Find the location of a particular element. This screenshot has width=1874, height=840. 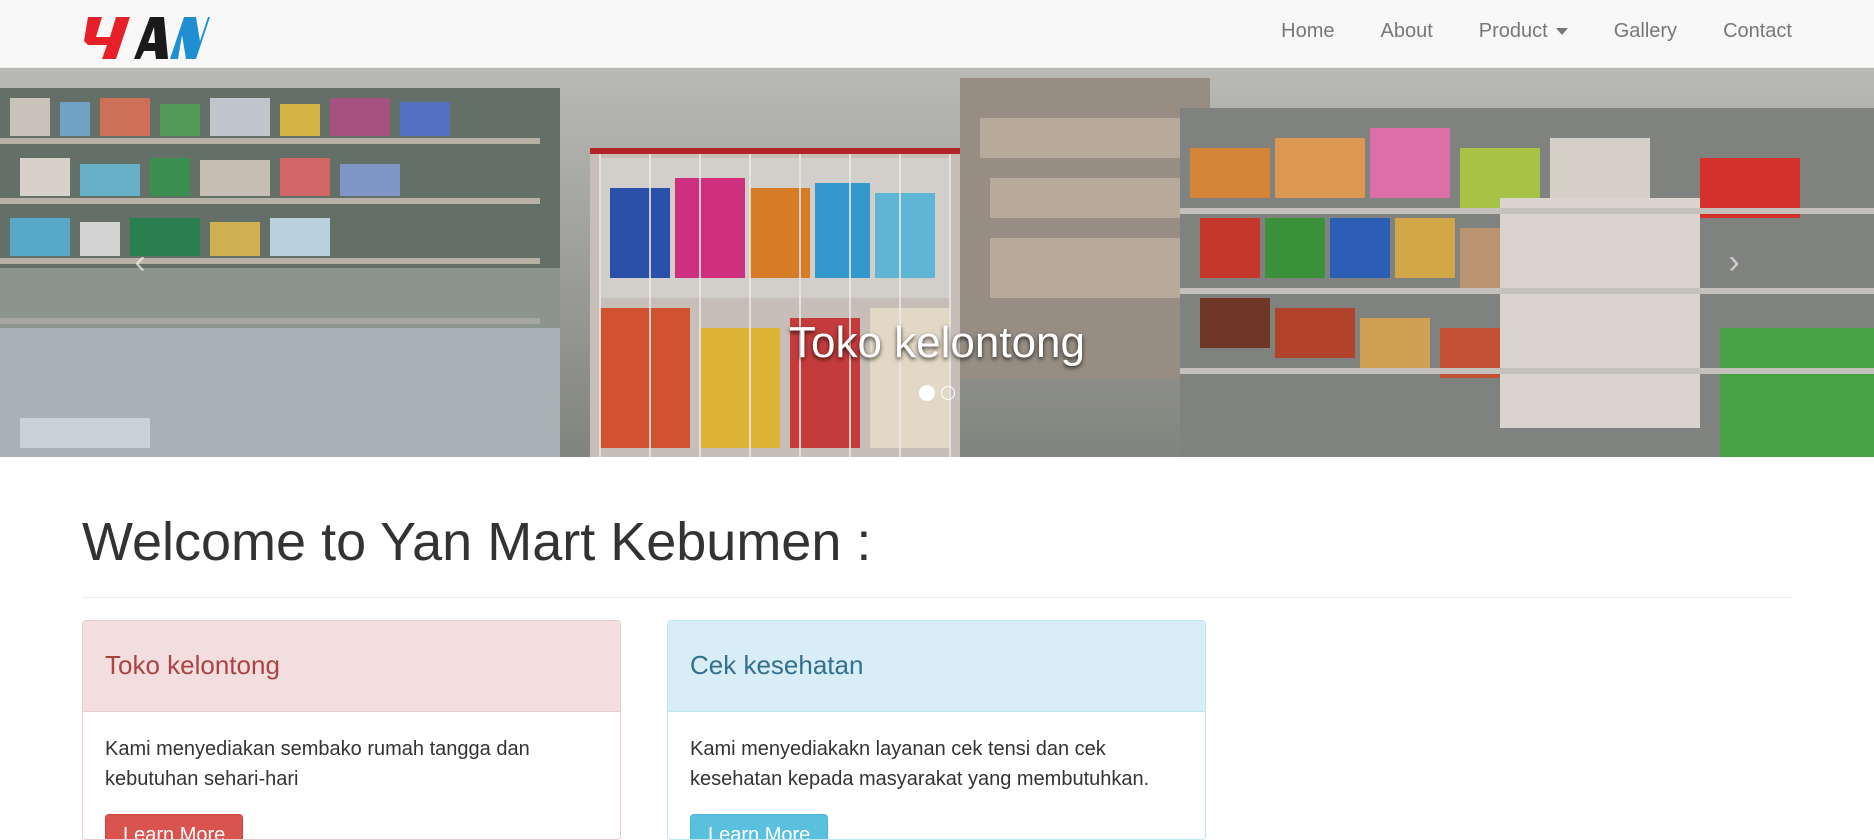

panel-title: Cek kesehatan is located at coordinates (936, 666).